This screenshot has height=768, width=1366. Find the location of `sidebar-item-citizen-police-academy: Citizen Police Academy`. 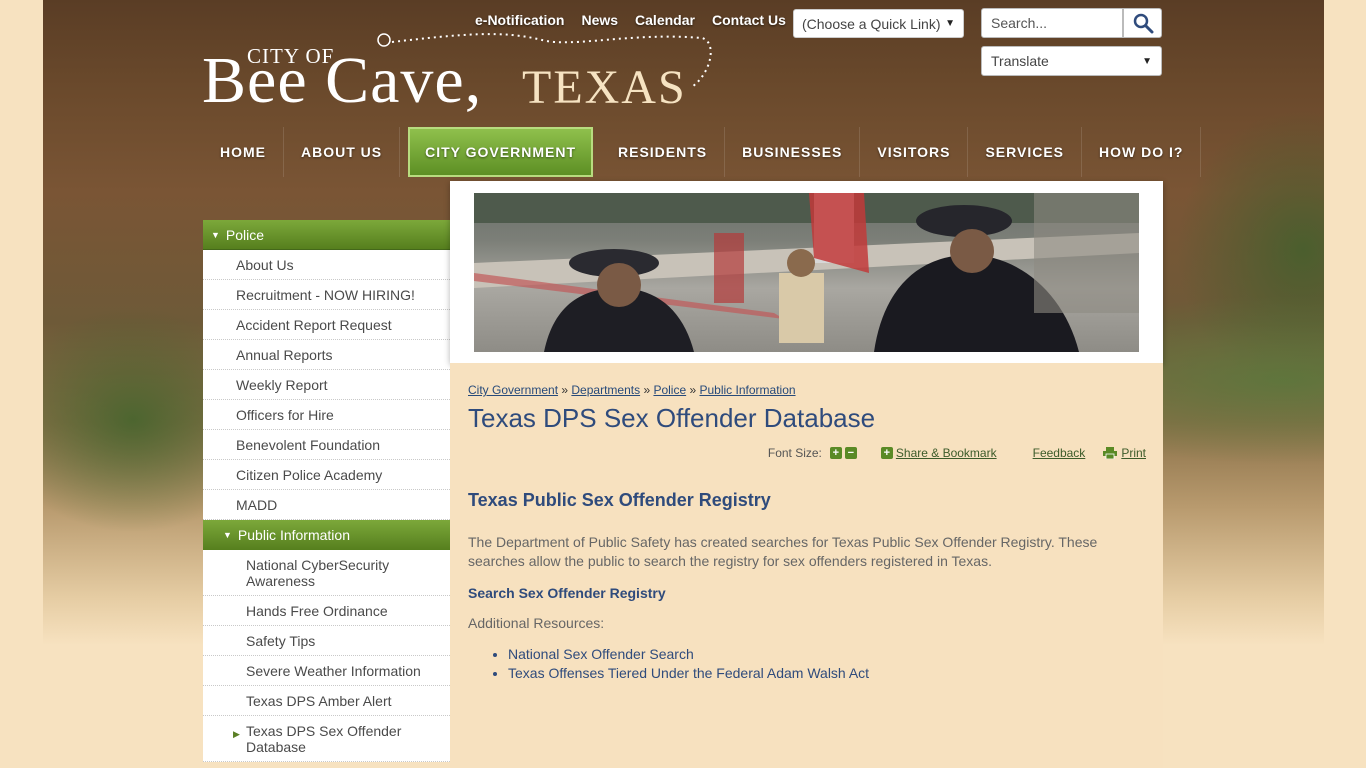

sidebar-item-citizen-police-academy: Citizen Police Academy is located at coordinates (326, 475).